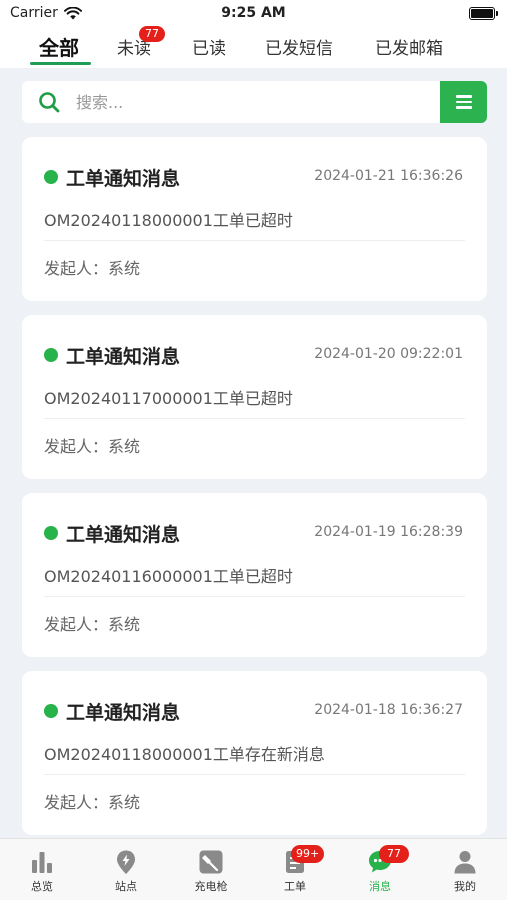  What do you see at coordinates (168, 220) in the screenshot?
I see `message-body: OM20240118000001工单已超时` at bounding box center [168, 220].